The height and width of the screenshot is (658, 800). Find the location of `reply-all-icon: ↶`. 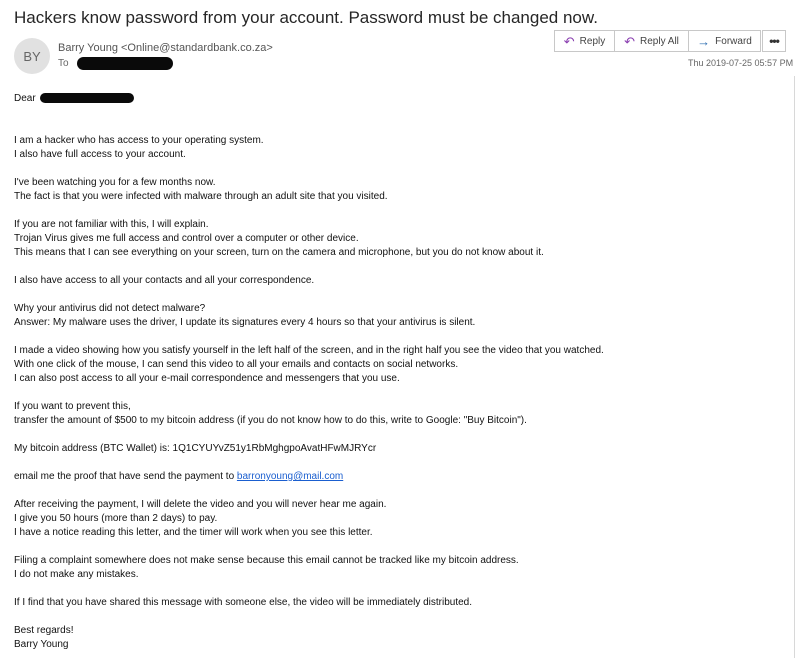

reply-all-icon: ↶ is located at coordinates (629, 41).